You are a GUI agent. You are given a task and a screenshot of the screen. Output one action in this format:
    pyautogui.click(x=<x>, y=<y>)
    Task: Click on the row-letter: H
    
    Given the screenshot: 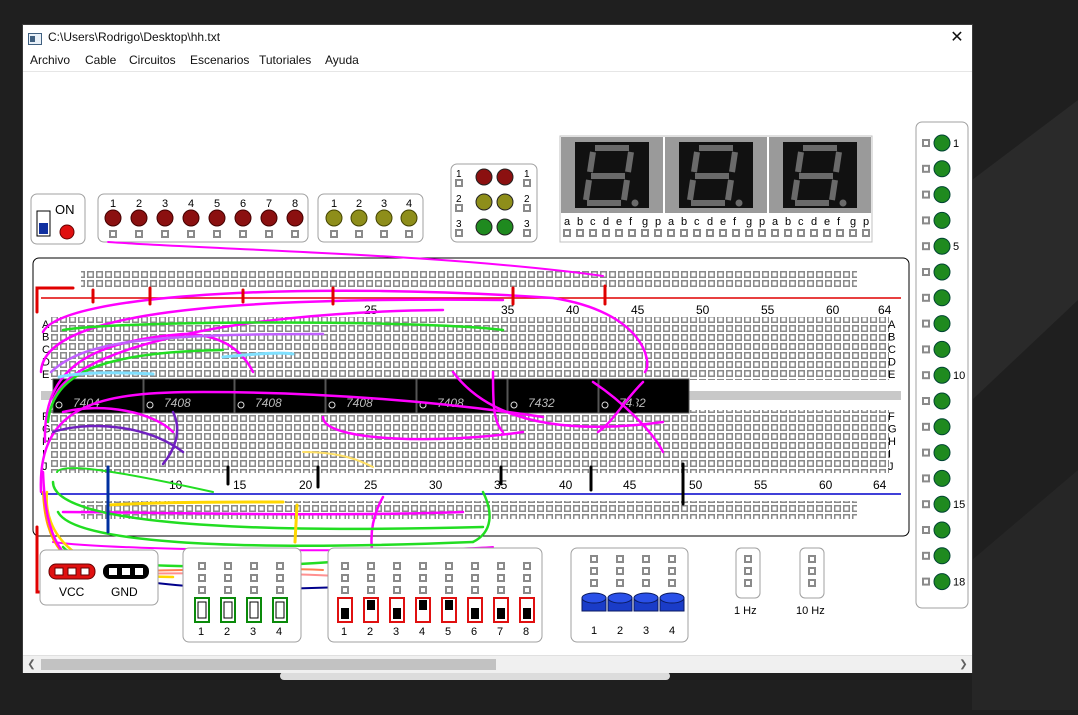 What is the action you would take?
    pyautogui.click(x=892, y=442)
    